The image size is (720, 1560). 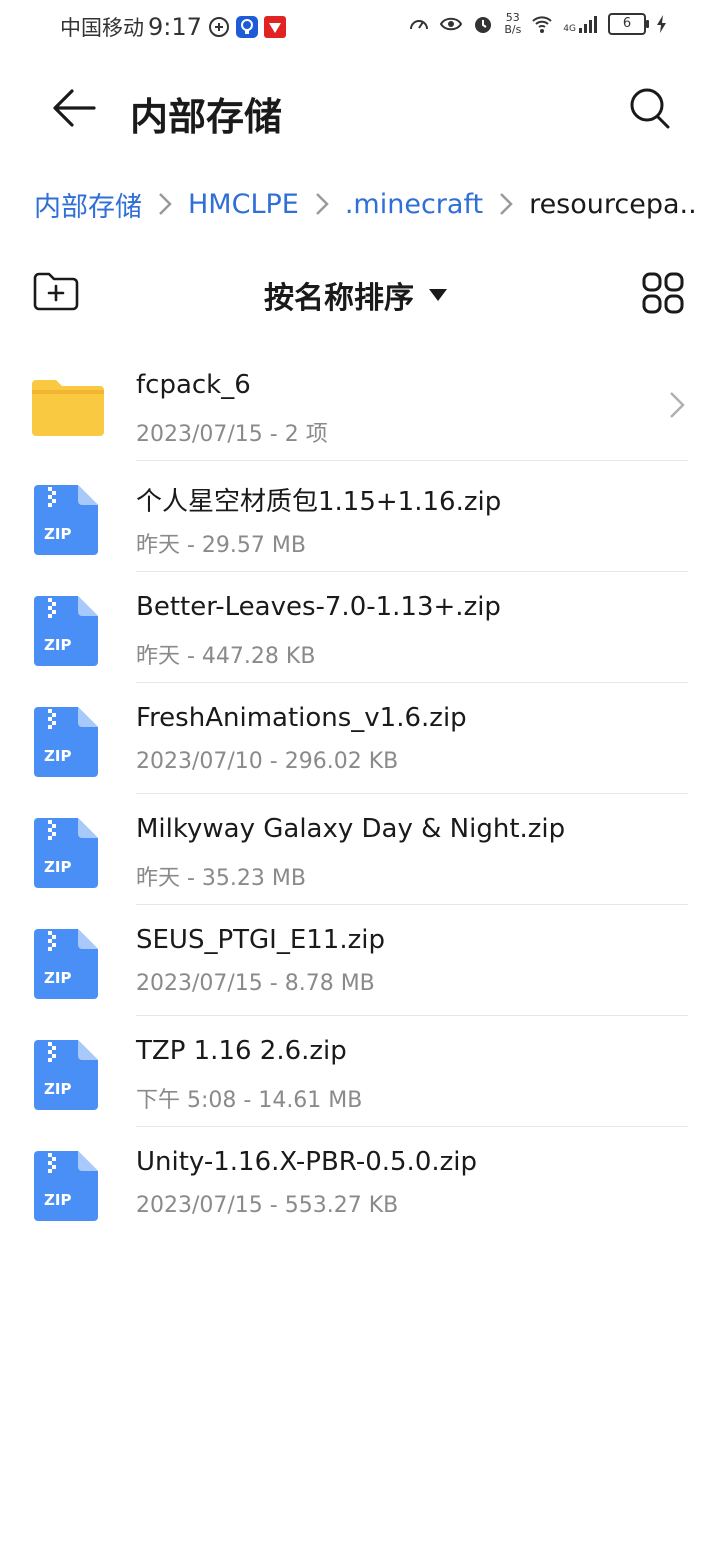 What do you see at coordinates (226, 656) in the screenshot?
I see `file-meta: 昨天 - 447.28 KB` at bounding box center [226, 656].